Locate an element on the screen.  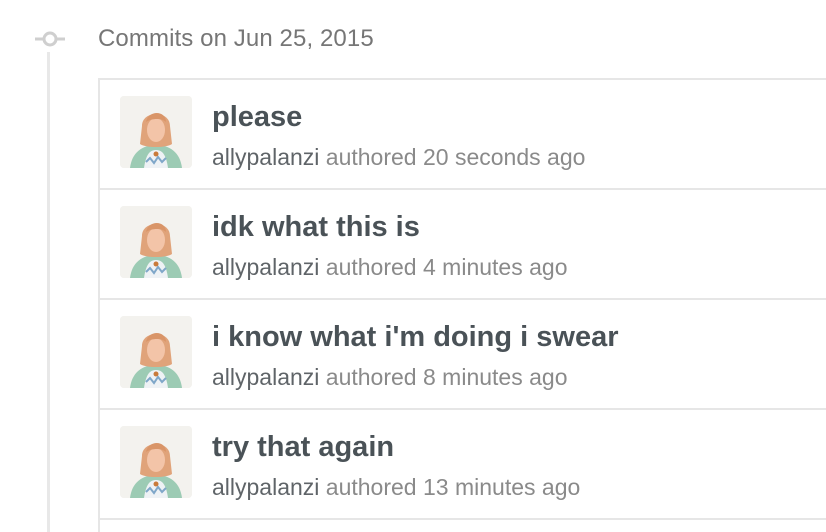
commit-message: please is located at coordinates (257, 117).